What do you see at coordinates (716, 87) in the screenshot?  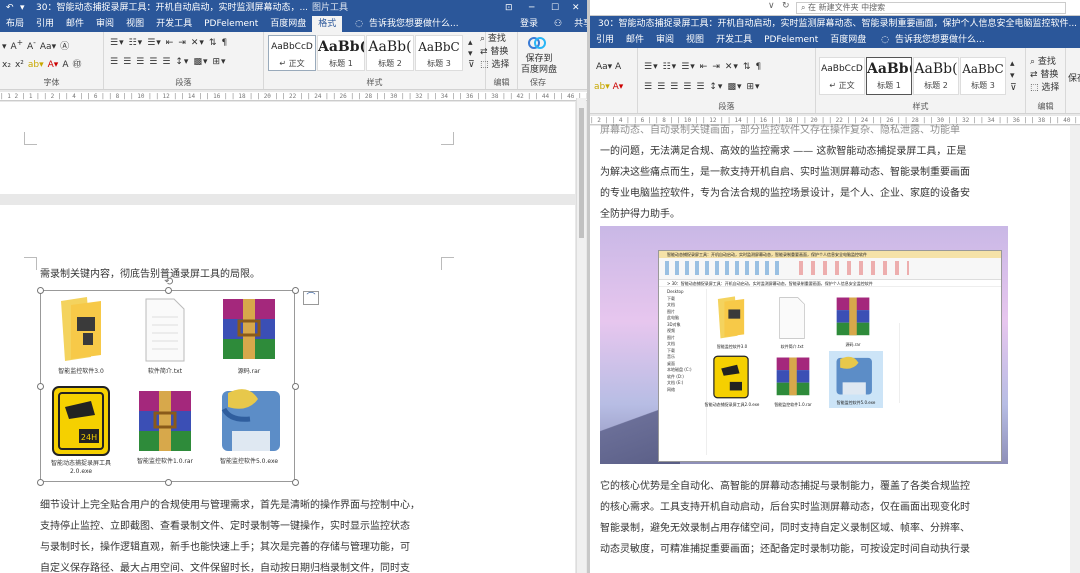 I see `line-spacing-icon: ↕▾` at bounding box center [716, 87].